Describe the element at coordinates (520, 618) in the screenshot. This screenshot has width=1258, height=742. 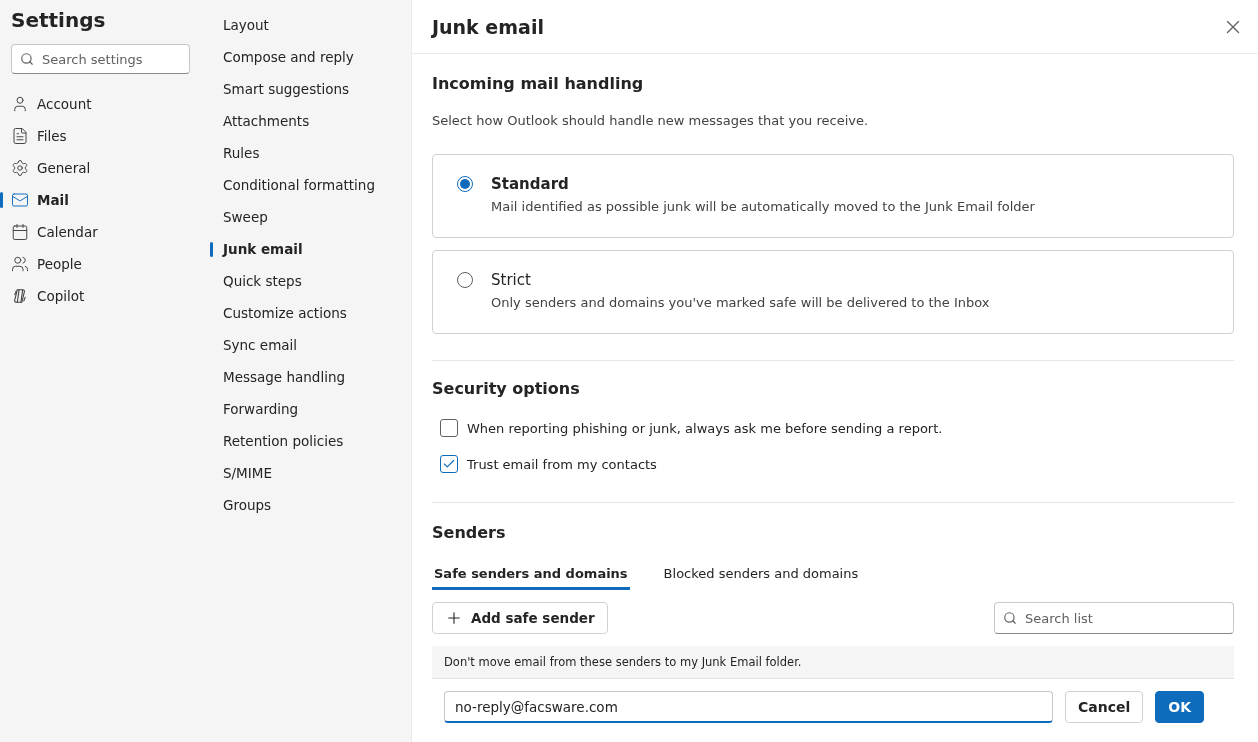
I see `add-safe-sender-button: Add safe sender` at that location.